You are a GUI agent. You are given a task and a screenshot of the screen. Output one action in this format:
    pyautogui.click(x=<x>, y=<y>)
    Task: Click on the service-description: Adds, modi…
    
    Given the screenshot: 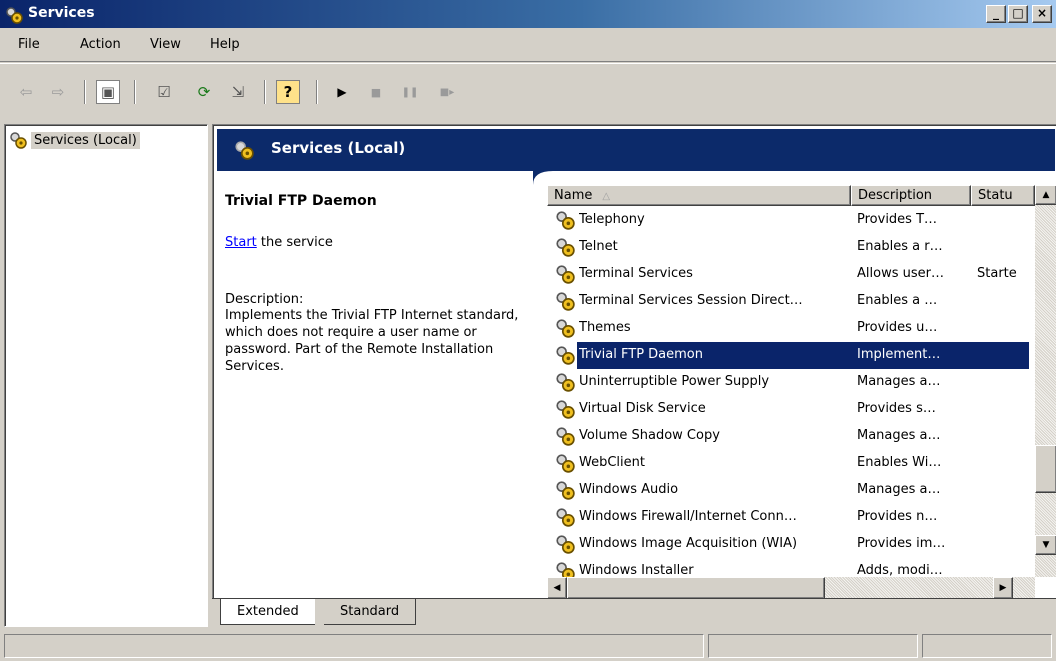 What is the action you would take?
    pyautogui.click(x=900, y=570)
    